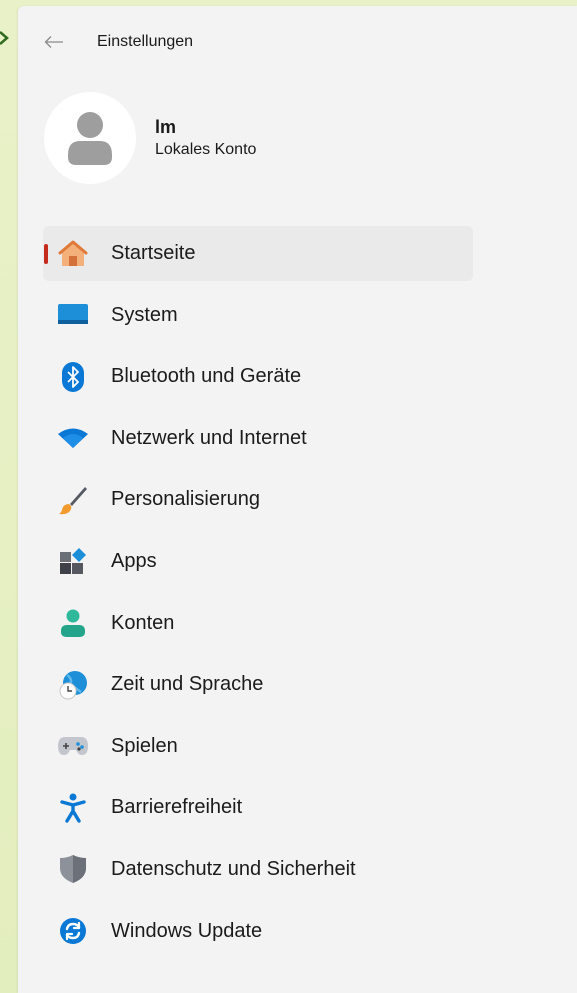  I want to click on title-bar: Einstellungen, so click(297, 42).